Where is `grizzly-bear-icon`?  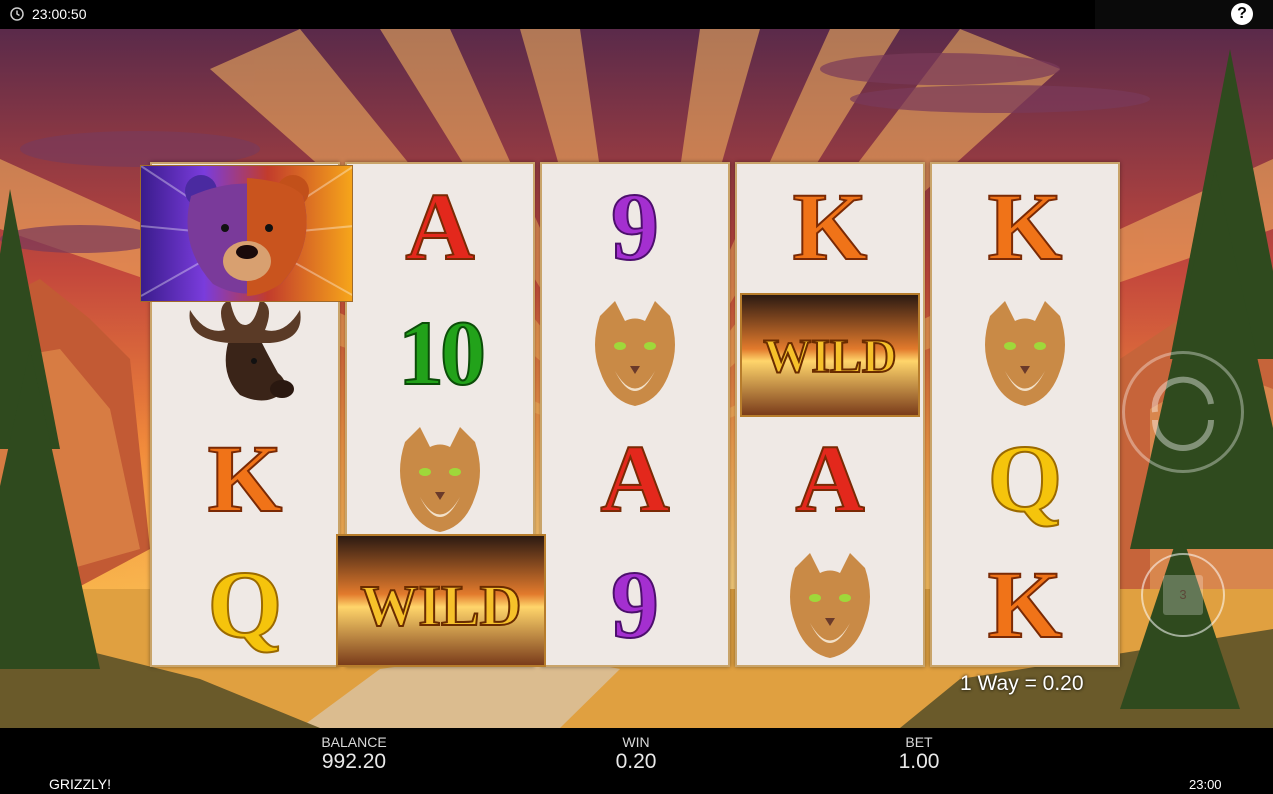 grizzly-bear-icon is located at coordinates (246, 231).